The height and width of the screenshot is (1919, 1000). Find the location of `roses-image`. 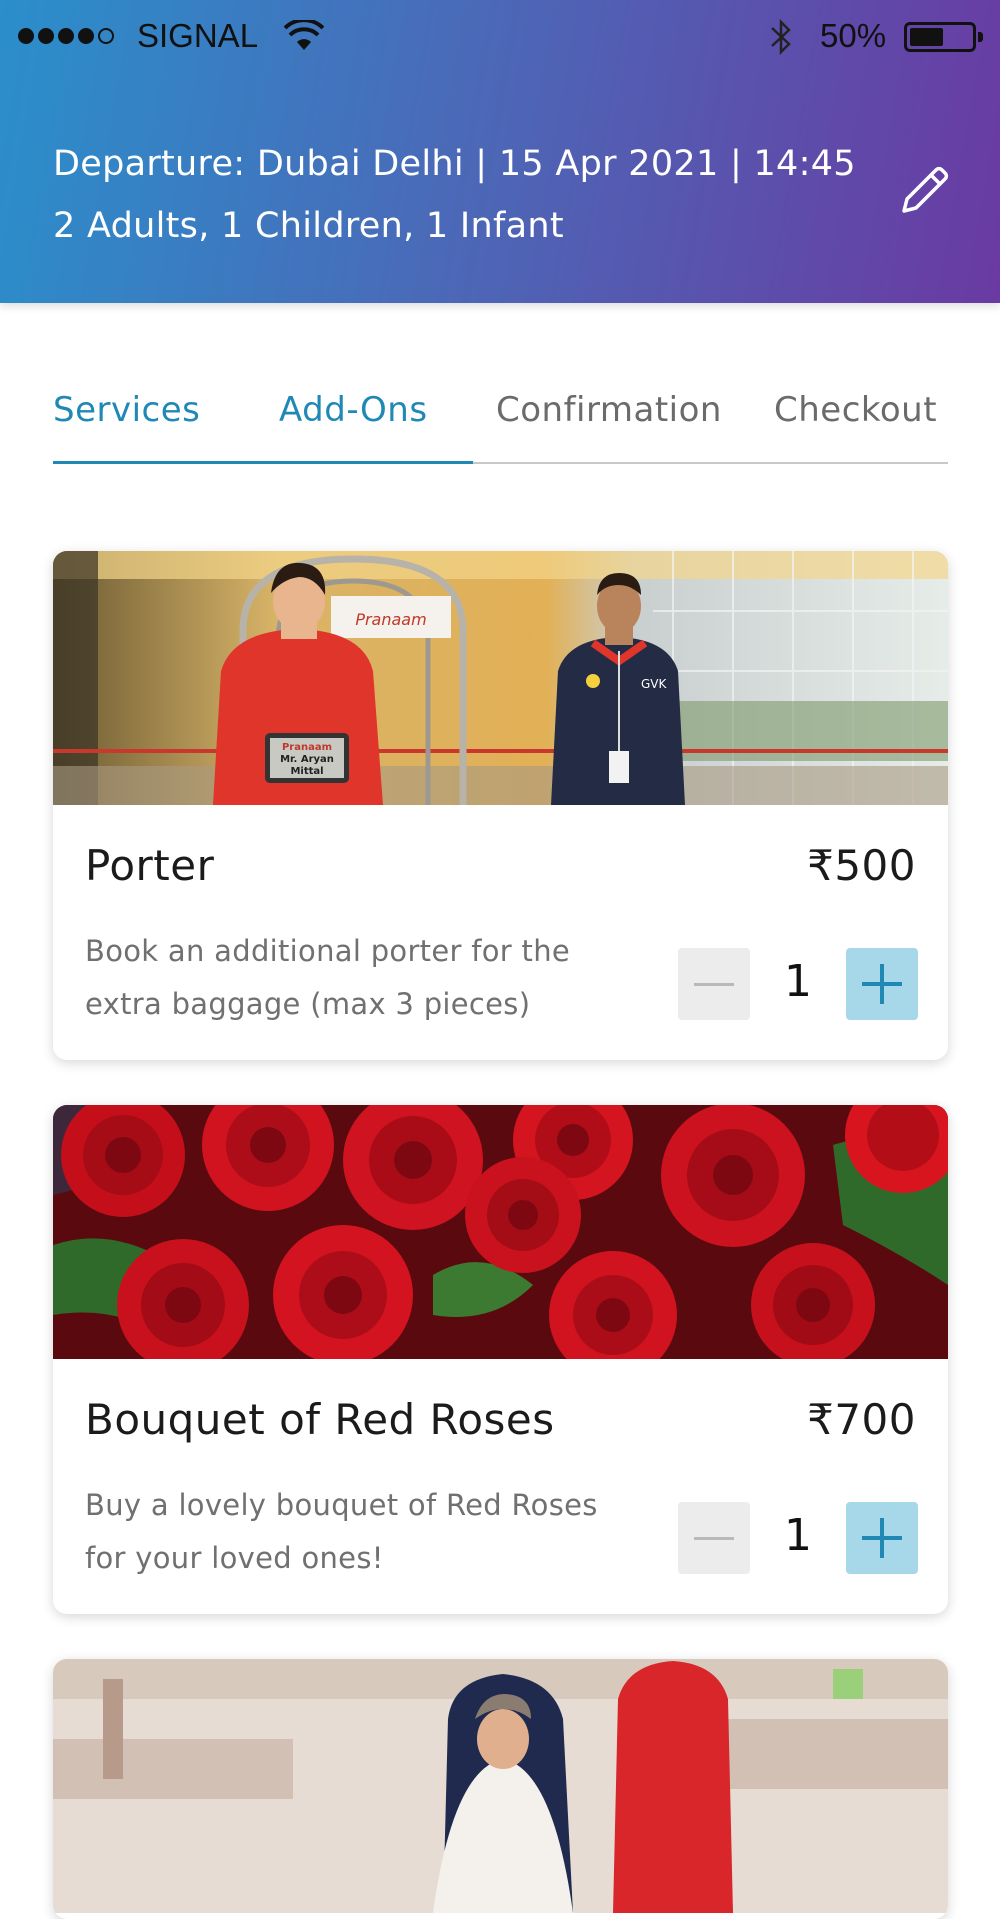

roses-image is located at coordinates (500, 1232).